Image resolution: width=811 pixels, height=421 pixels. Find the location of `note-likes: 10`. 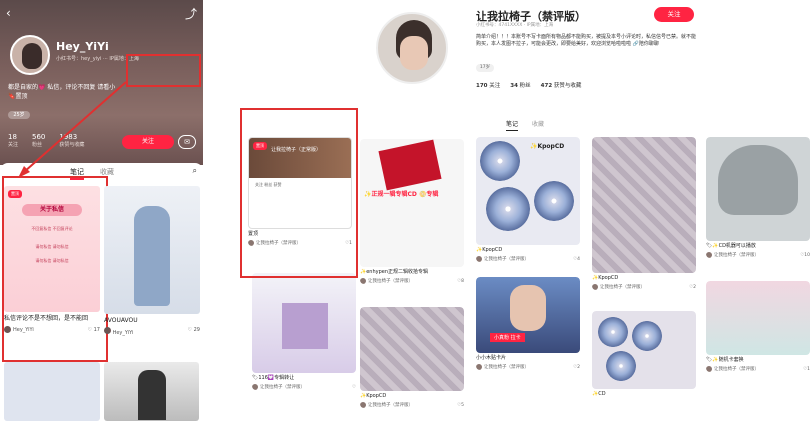

note-likes: 10 is located at coordinates (807, 255).